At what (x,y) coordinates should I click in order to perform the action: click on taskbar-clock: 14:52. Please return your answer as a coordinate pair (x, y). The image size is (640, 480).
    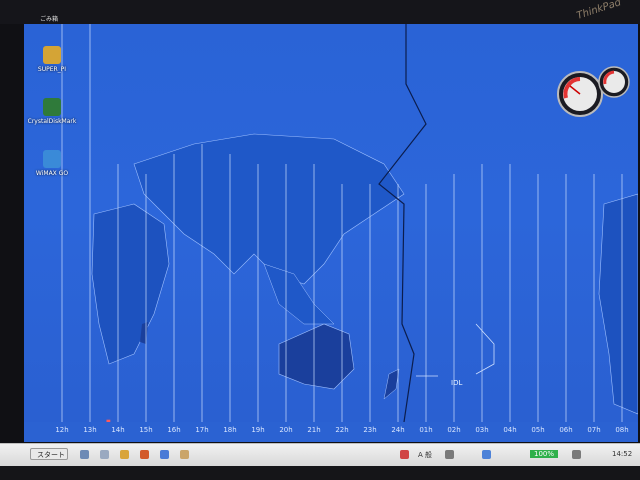
    Looking at the image, I should click on (622, 454).